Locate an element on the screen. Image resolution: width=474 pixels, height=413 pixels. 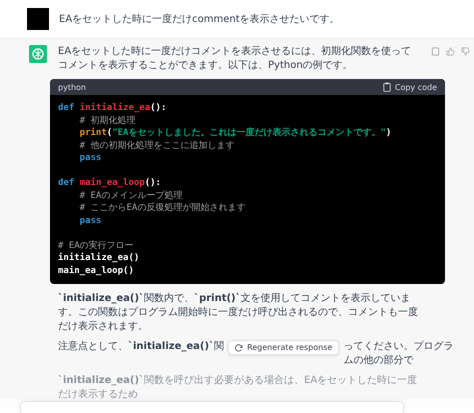
regenerate-button: Regenerate response is located at coordinates (284, 347).